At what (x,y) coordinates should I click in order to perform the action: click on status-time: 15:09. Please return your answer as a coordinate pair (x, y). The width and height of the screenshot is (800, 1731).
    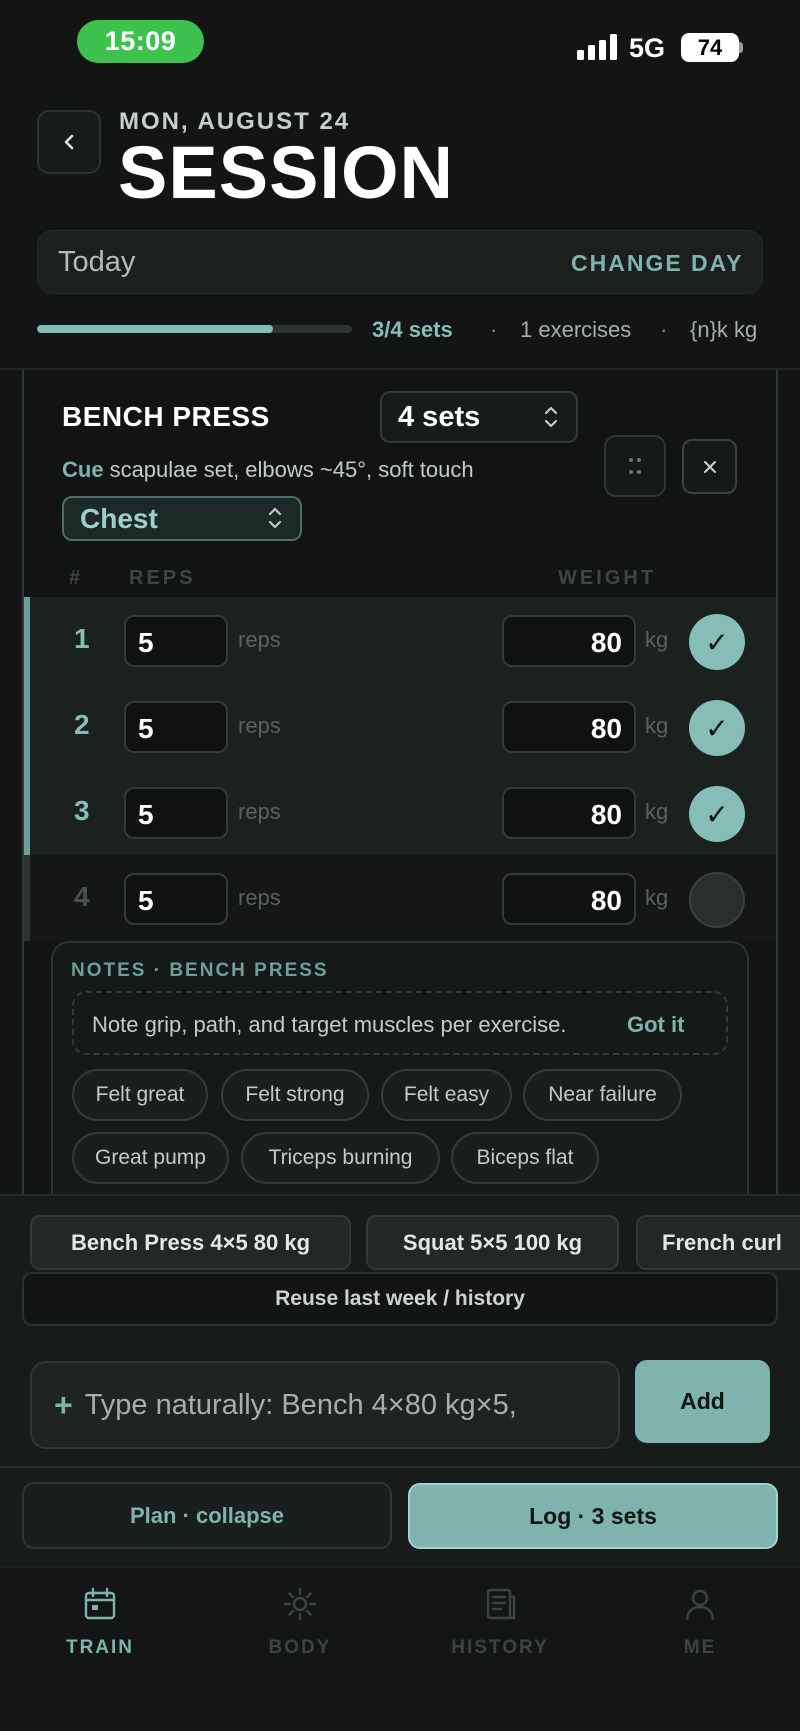
    Looking at the image, I should click on (140, 41).